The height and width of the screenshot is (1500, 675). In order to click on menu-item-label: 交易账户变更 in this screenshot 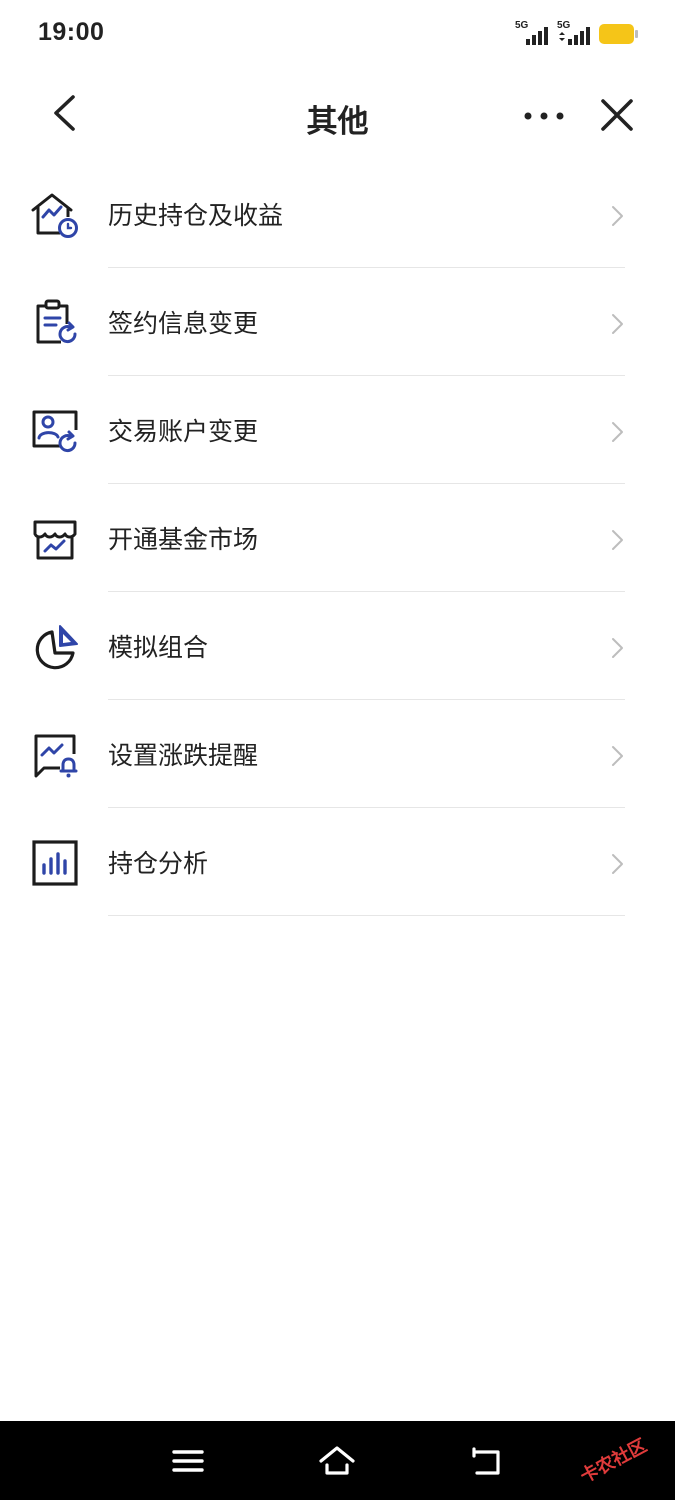, I will do `click(183, 431)`.